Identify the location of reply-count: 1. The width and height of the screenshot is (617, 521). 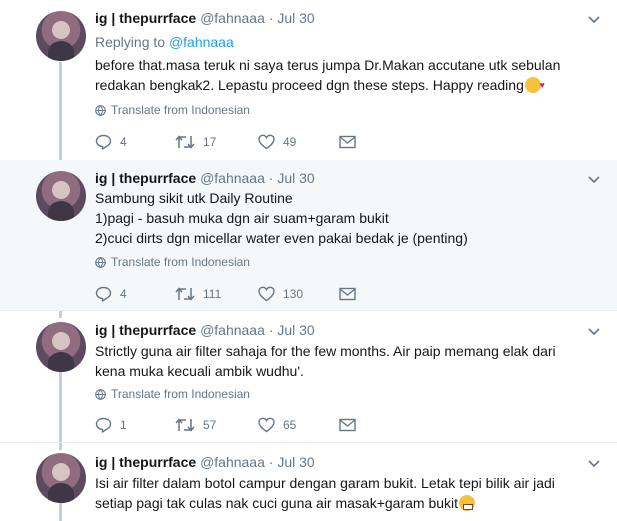
(123, 425).